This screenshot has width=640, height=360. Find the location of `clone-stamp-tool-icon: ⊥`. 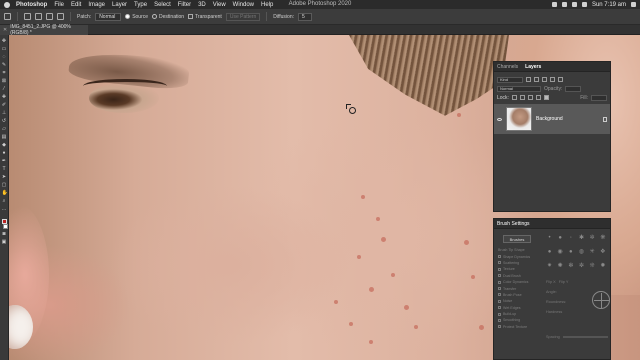

clone-stamp-tool-icon: ⊥ is located at coordinates (4, 113).